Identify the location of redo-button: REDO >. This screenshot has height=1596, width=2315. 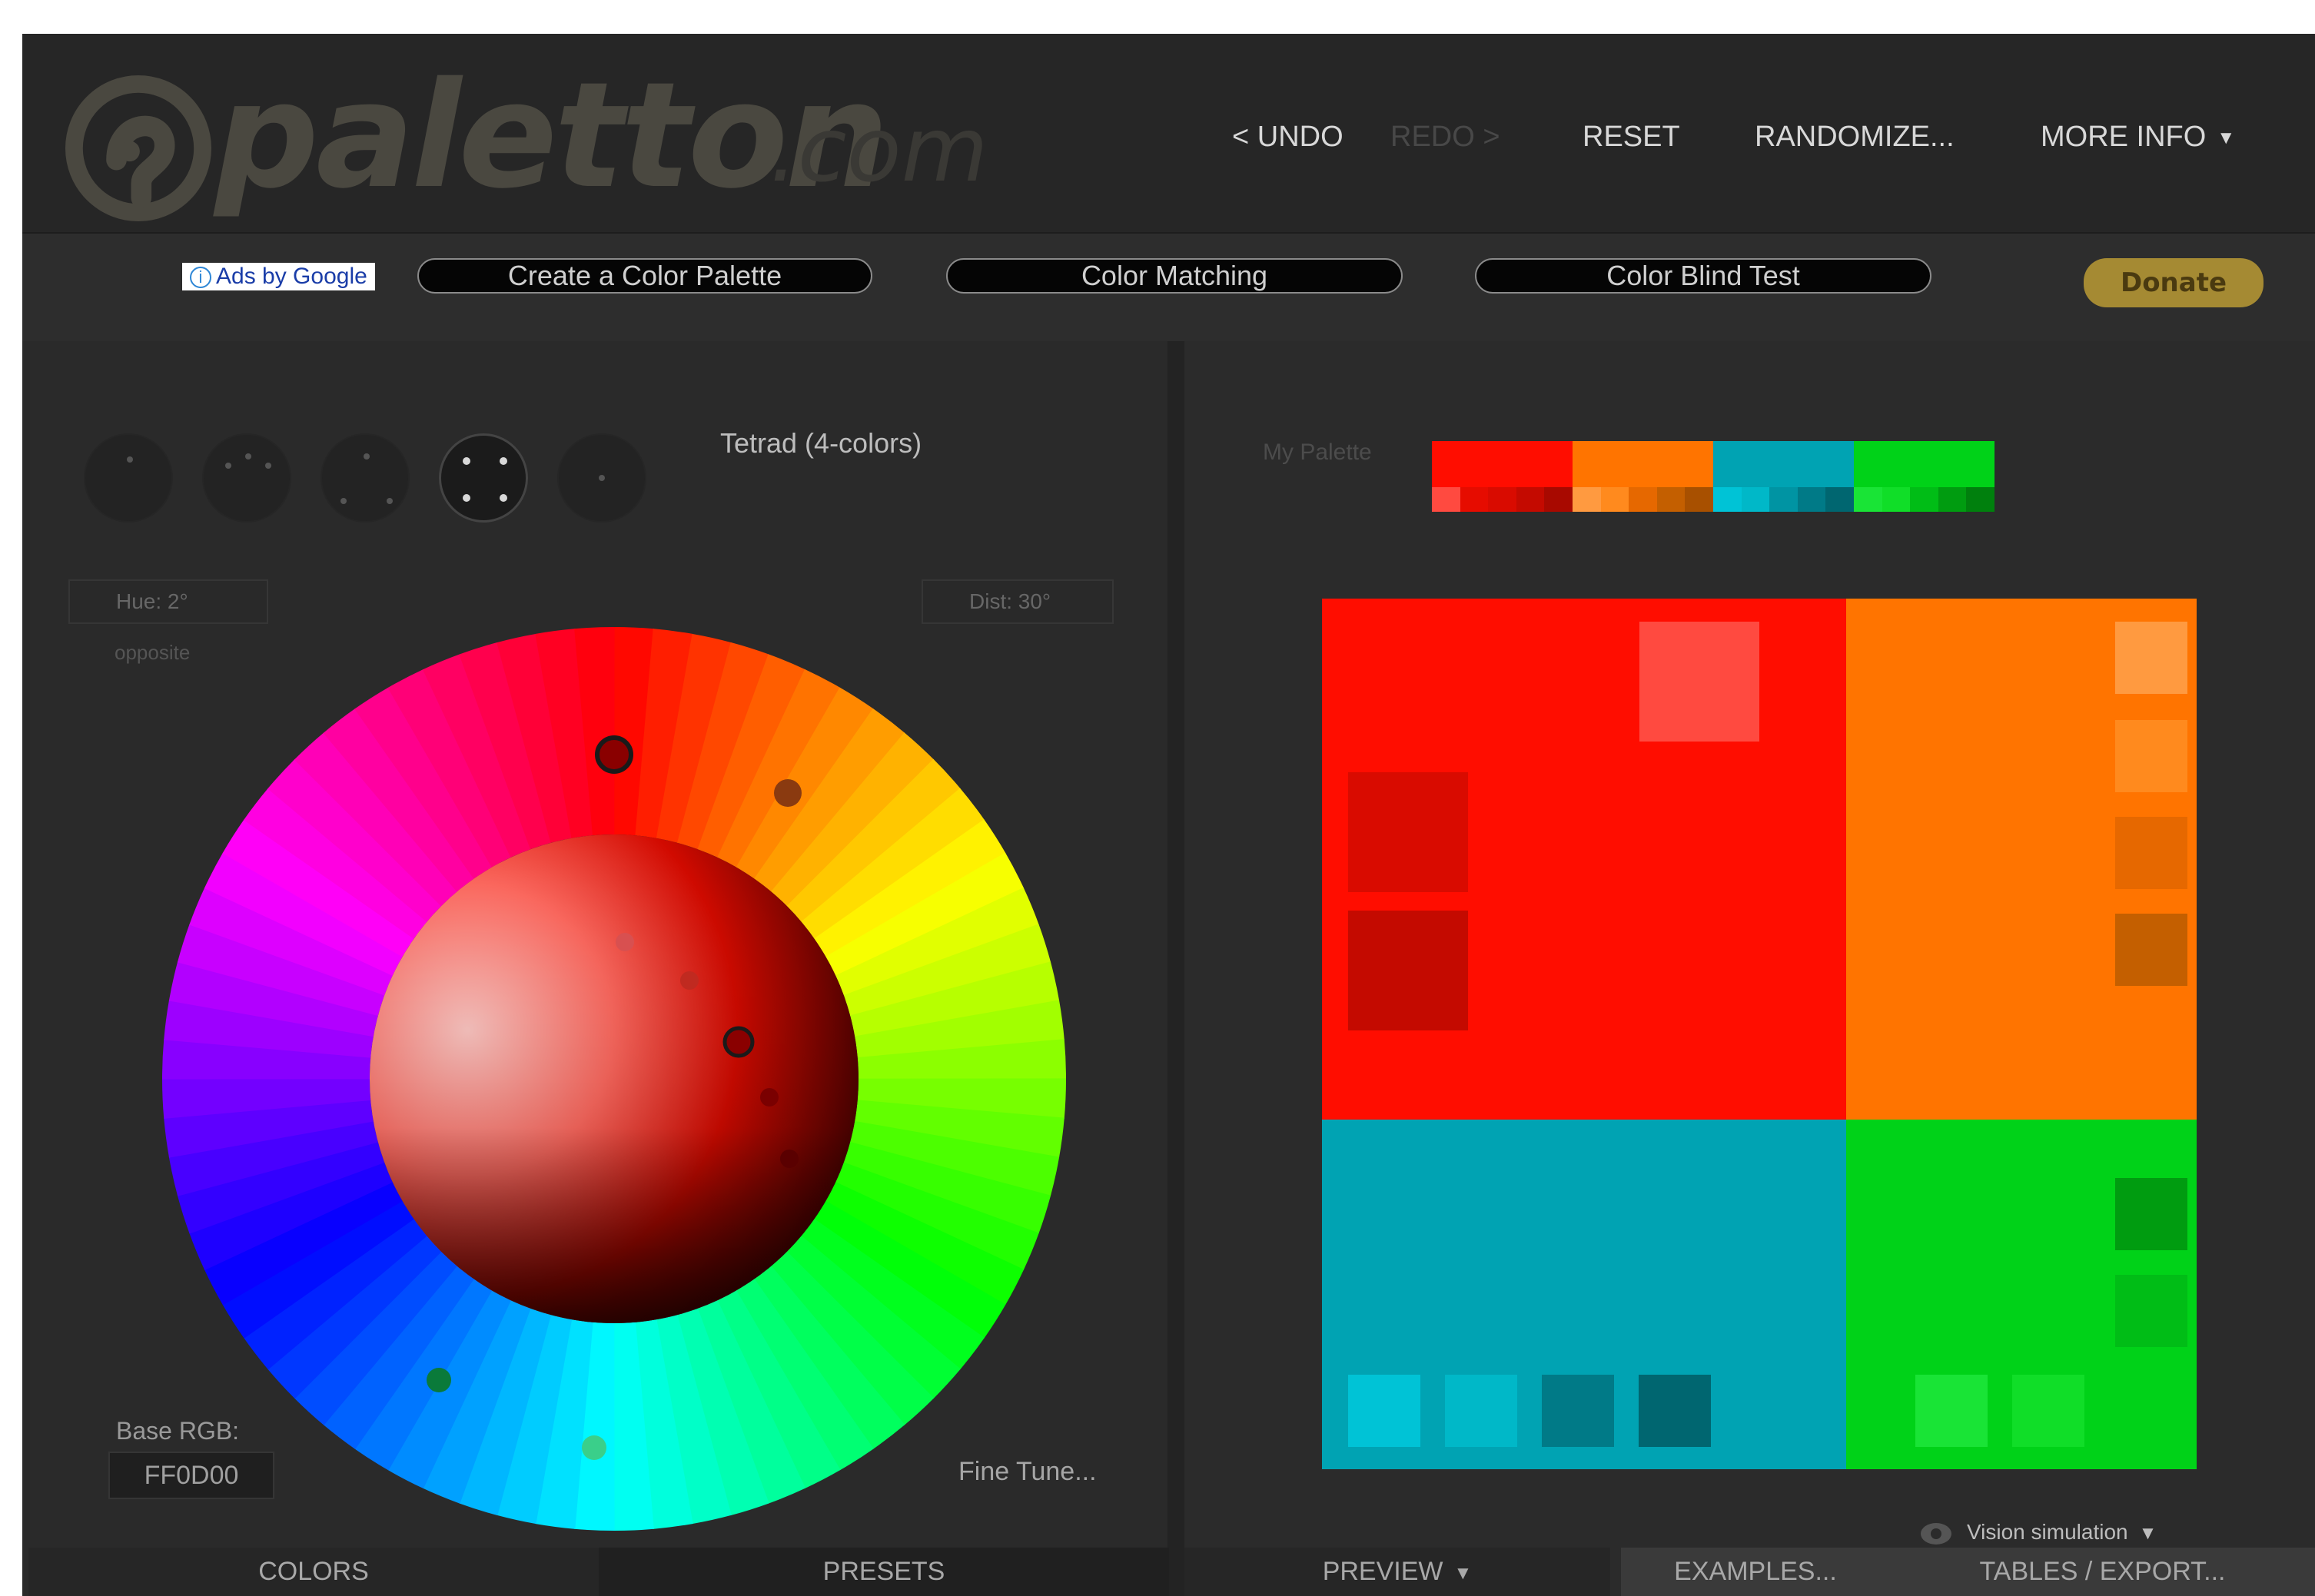
(1445, 136).